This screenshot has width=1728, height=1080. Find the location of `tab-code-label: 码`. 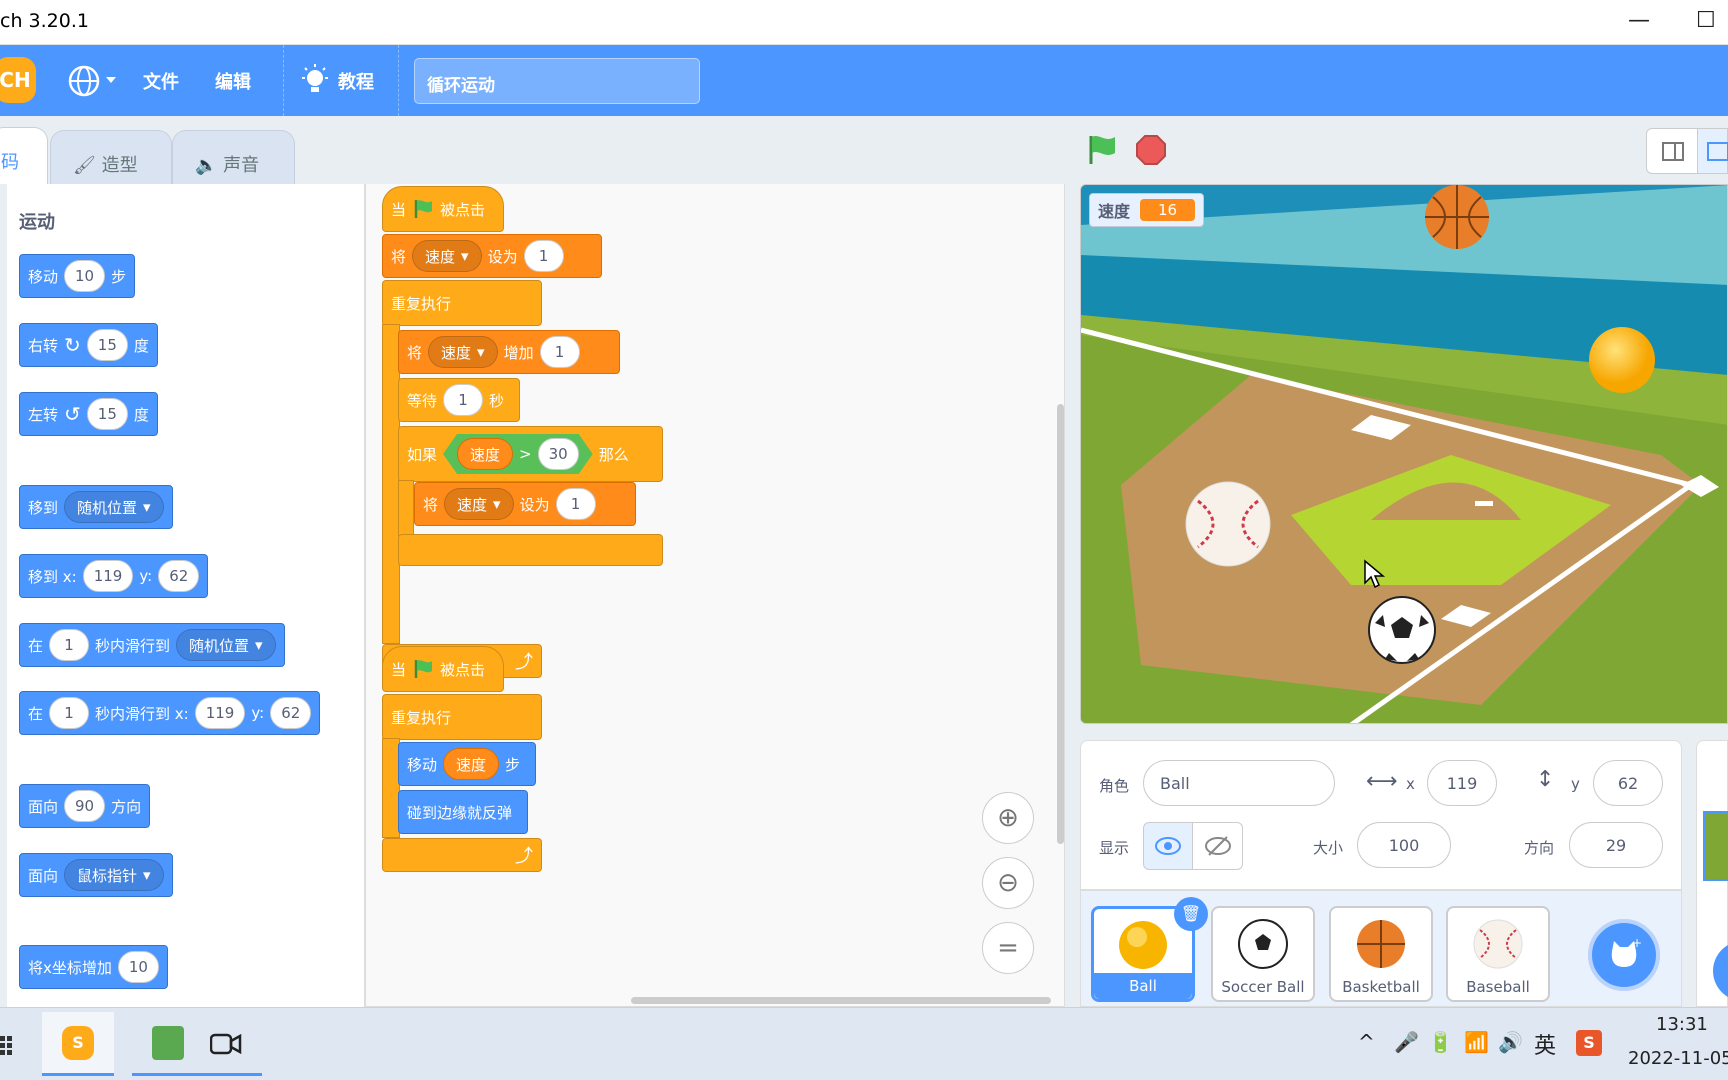

tab-code-label: 码 is located at coordinates (10, 162).